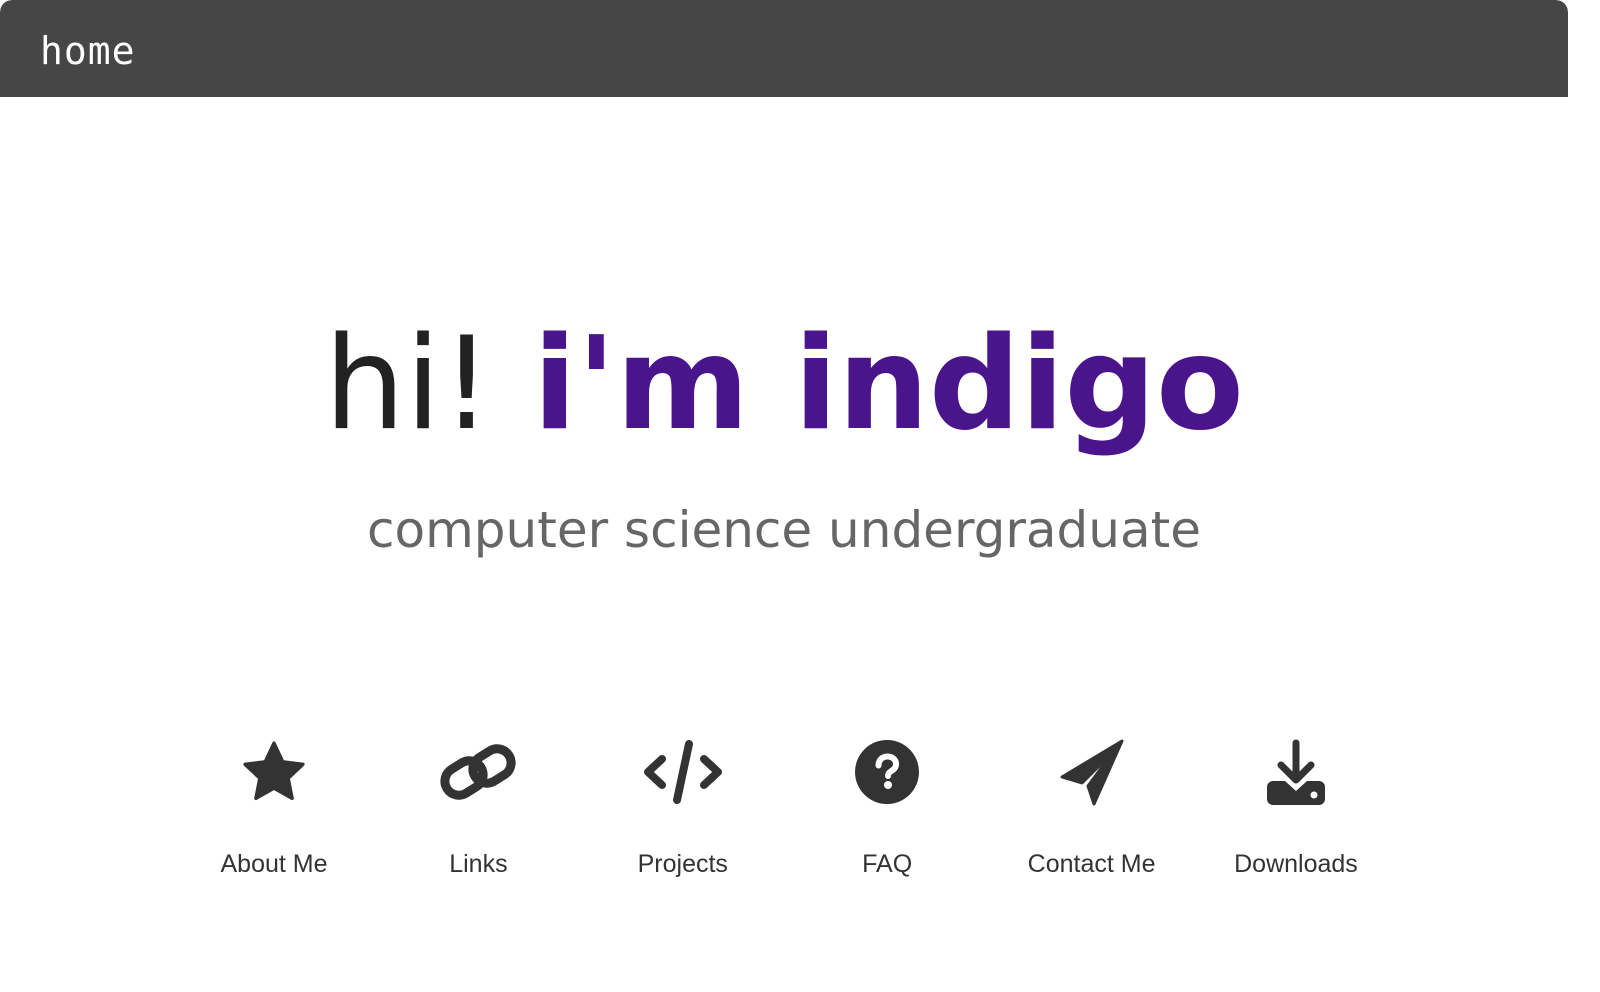 The width and height of the screenshot is (1600, 992). I want to click on nav-item-projects: Projects, so click(683, 815).